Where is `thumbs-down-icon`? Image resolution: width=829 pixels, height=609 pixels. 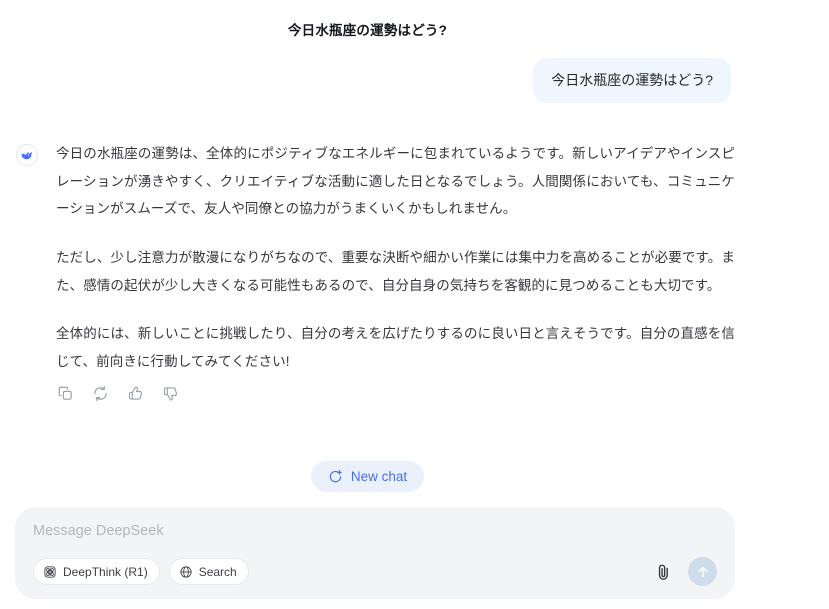
thumbs-down-icon is located at coordinates (170, 394).